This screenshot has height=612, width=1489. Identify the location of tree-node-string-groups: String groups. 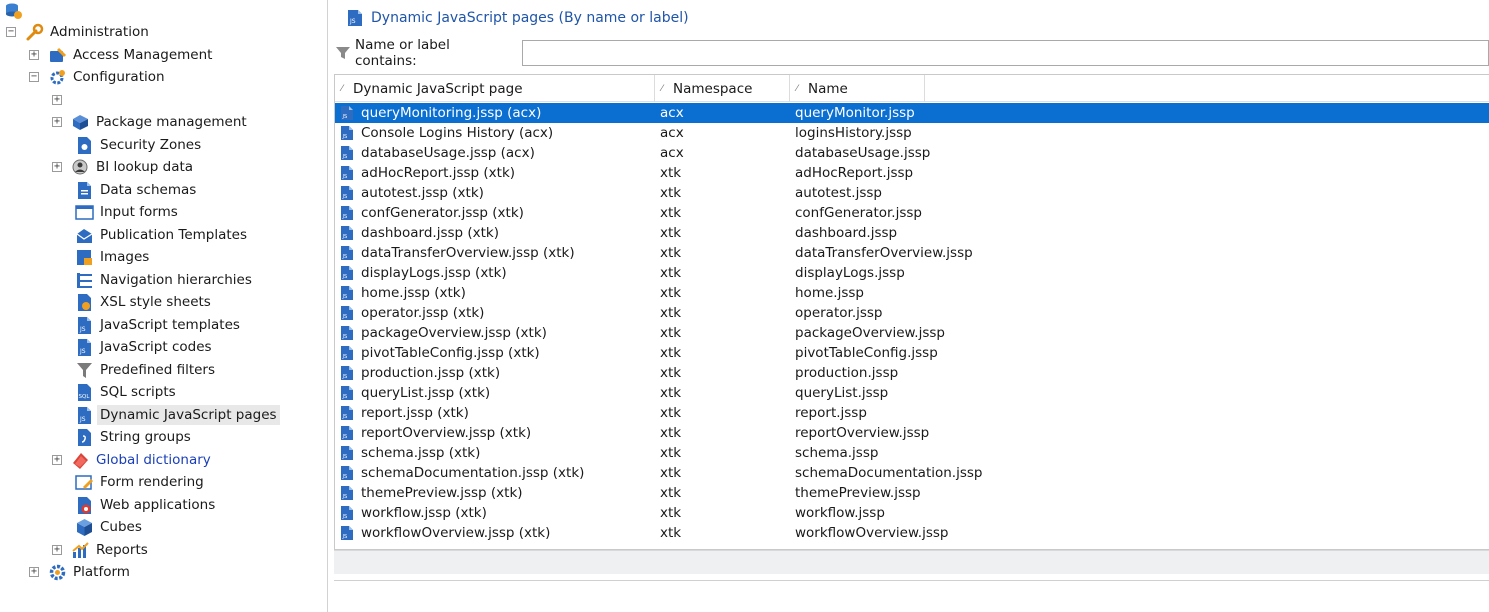
(134, 437).